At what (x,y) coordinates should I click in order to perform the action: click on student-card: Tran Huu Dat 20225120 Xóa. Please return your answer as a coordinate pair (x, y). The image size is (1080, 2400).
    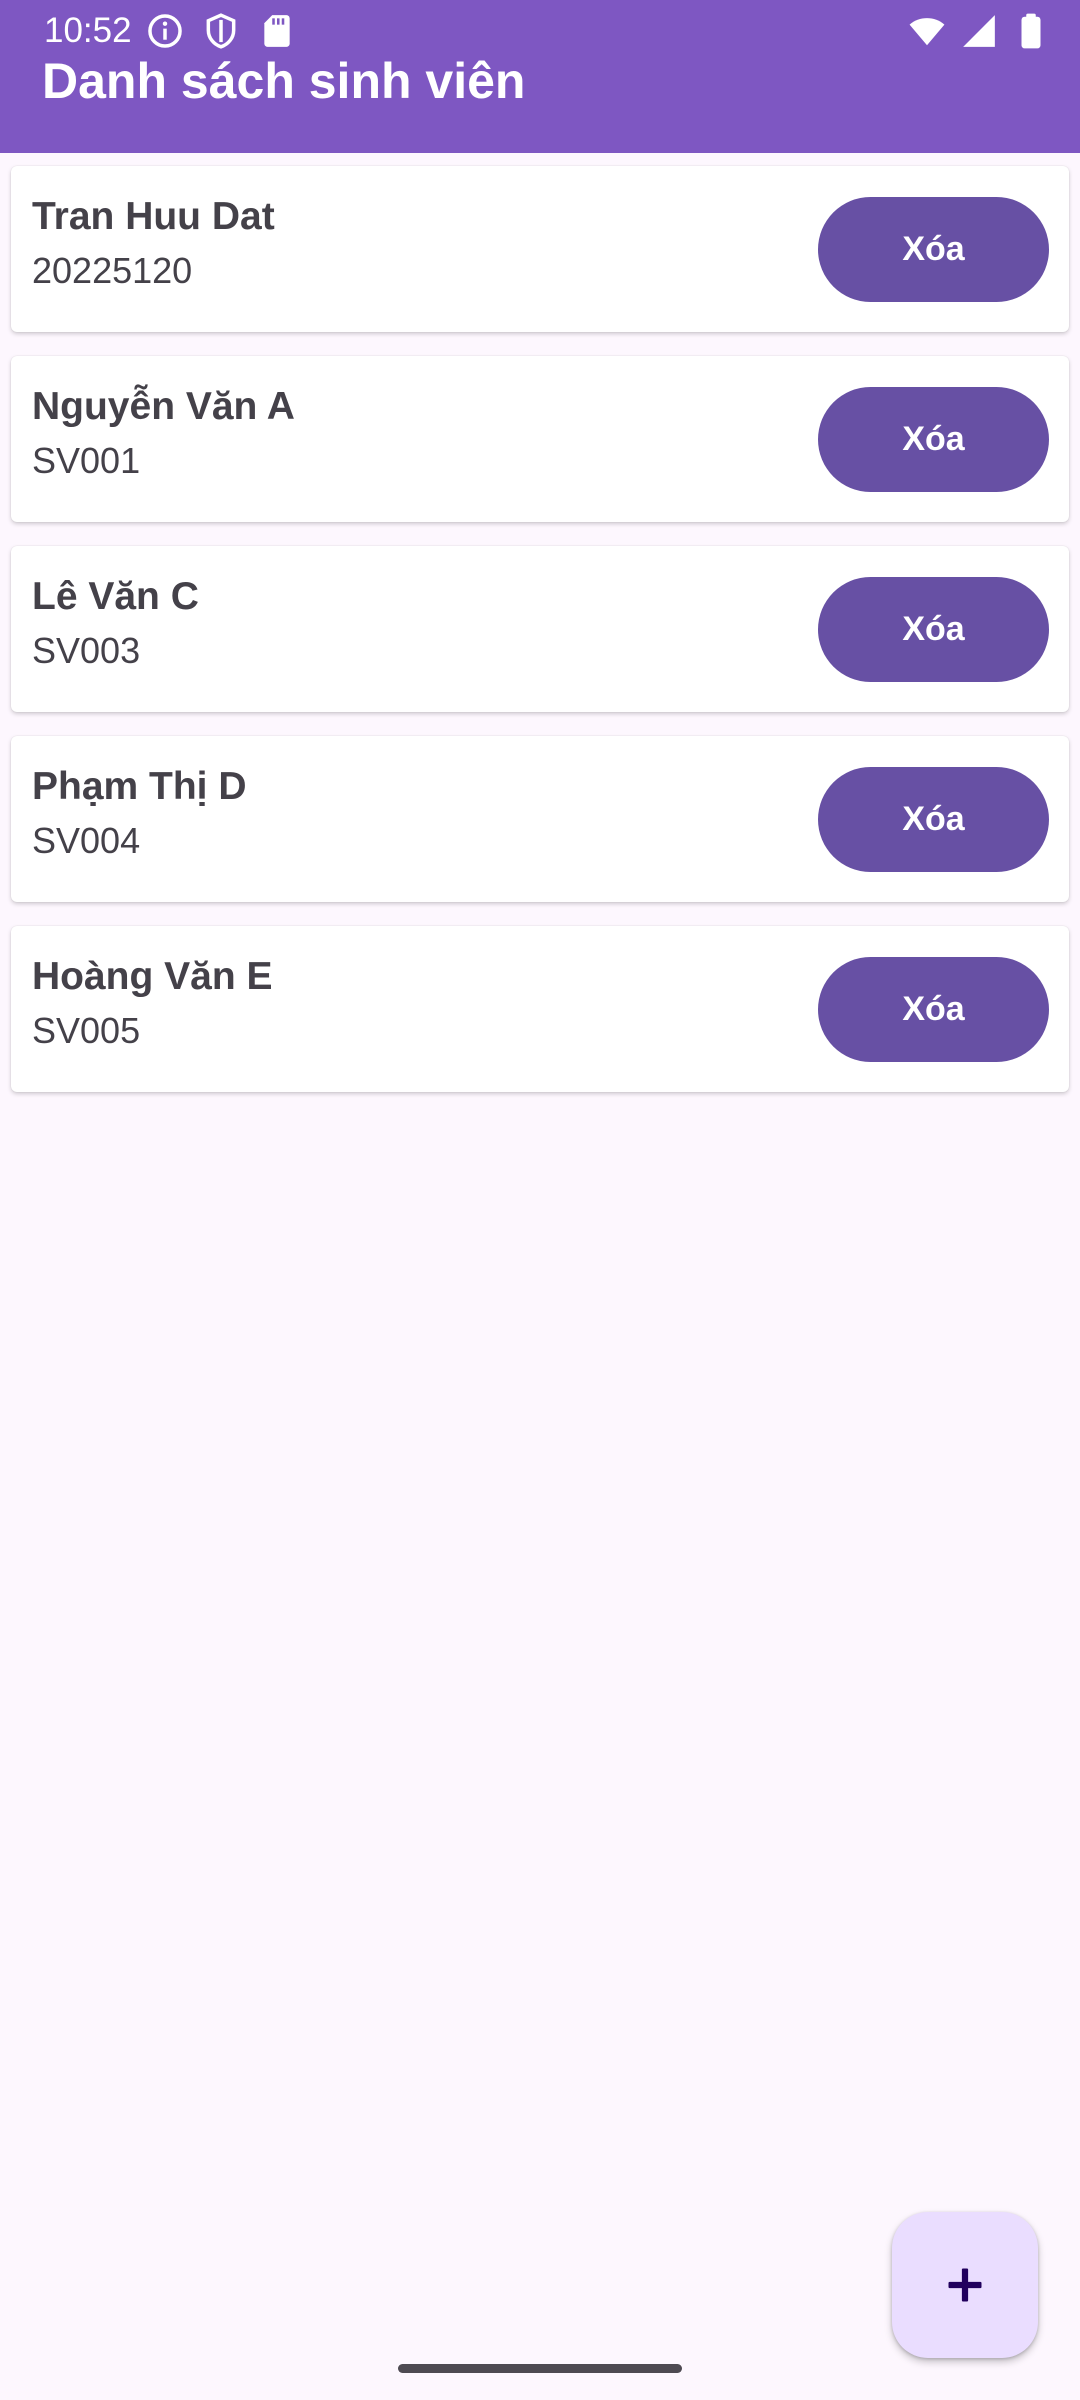
    Looking at the image, I should click on (540, 249).